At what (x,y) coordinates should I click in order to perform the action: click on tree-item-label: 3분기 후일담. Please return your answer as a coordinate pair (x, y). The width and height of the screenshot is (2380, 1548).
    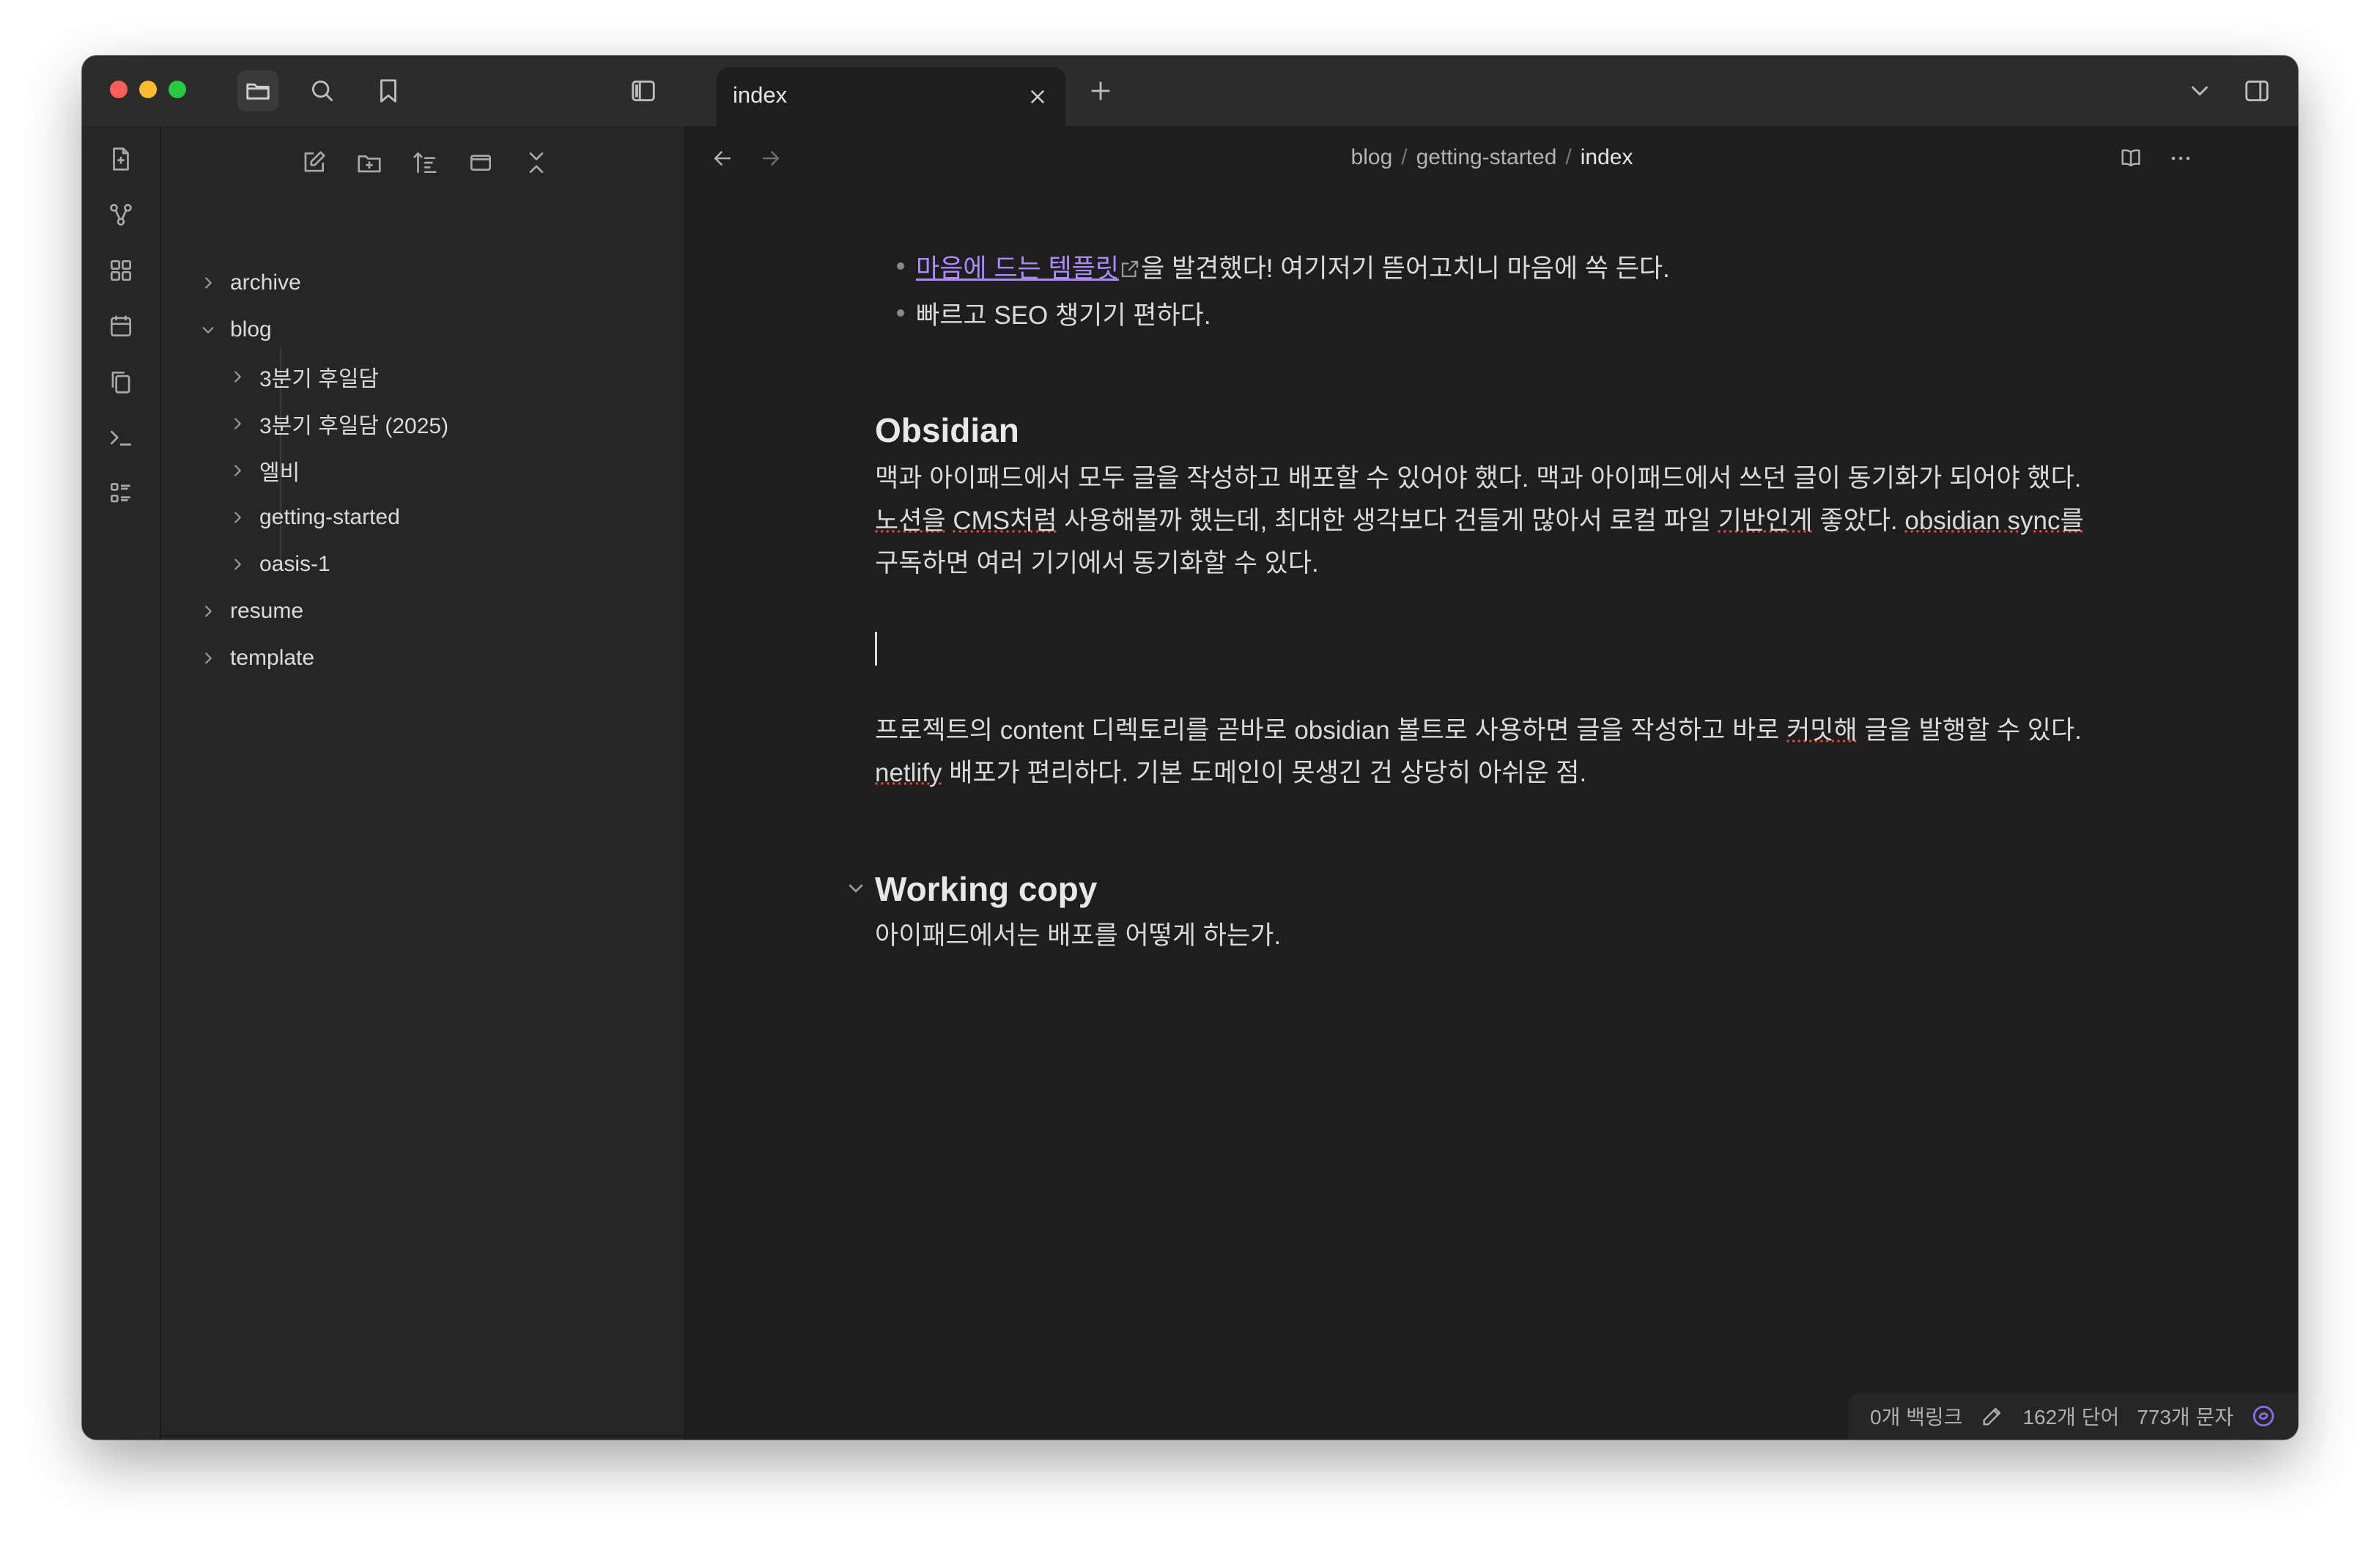
    Looking at the image, I should click on (319, 379).